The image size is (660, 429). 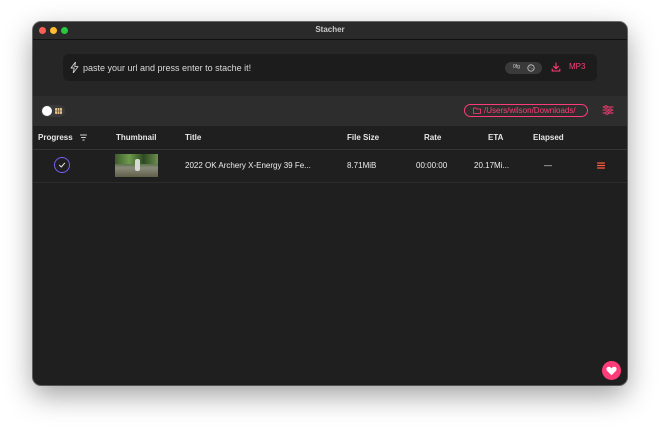 What do you see at coordinates (577, 66) in the screenshot?
I see `format-button: MP3` at bounding box center [577, 66].